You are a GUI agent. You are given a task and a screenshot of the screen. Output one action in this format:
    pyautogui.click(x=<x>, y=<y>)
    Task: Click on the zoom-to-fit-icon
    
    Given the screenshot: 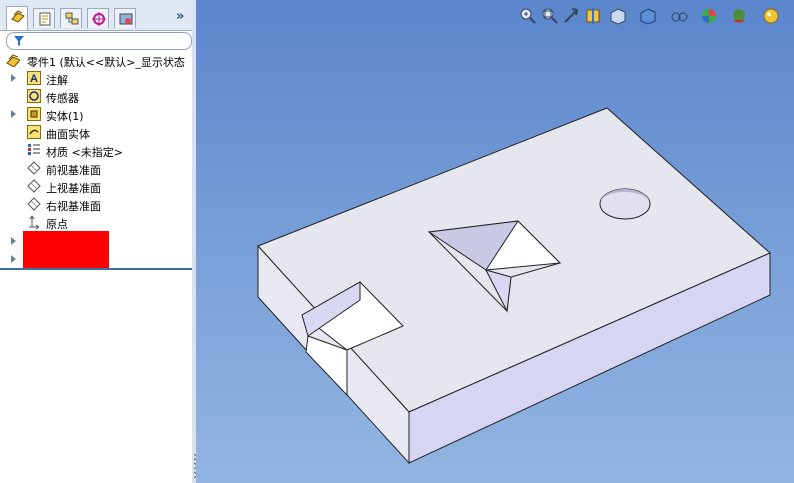 What is the action you would take?
    pyautogui.click(x=528, y=16)
    